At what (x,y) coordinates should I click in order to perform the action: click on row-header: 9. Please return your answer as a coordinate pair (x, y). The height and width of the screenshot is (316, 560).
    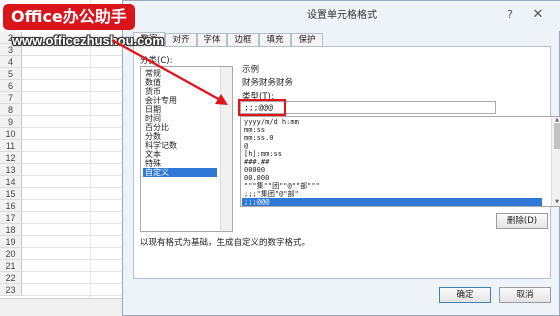
    Looking at the image, I should click on (11, 122).